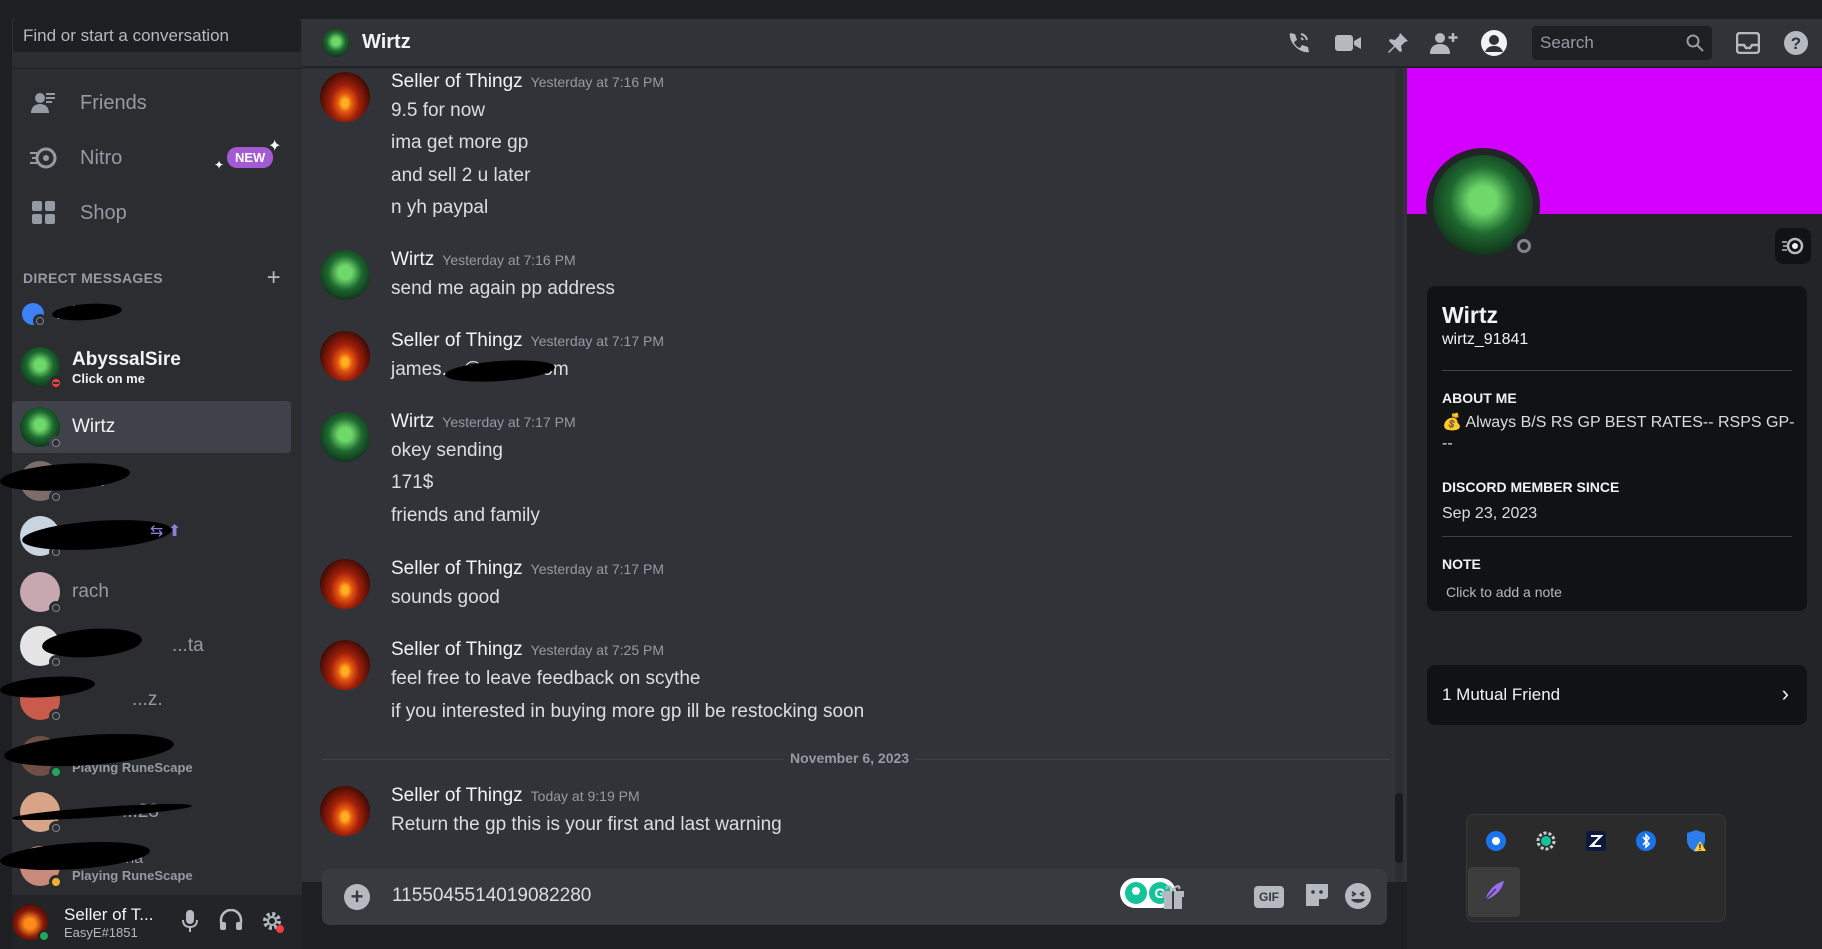 This screenshot has height=949, width=1822. I want to click on find-conversation-wrap: Find or start a conversation, so click(157, 44).